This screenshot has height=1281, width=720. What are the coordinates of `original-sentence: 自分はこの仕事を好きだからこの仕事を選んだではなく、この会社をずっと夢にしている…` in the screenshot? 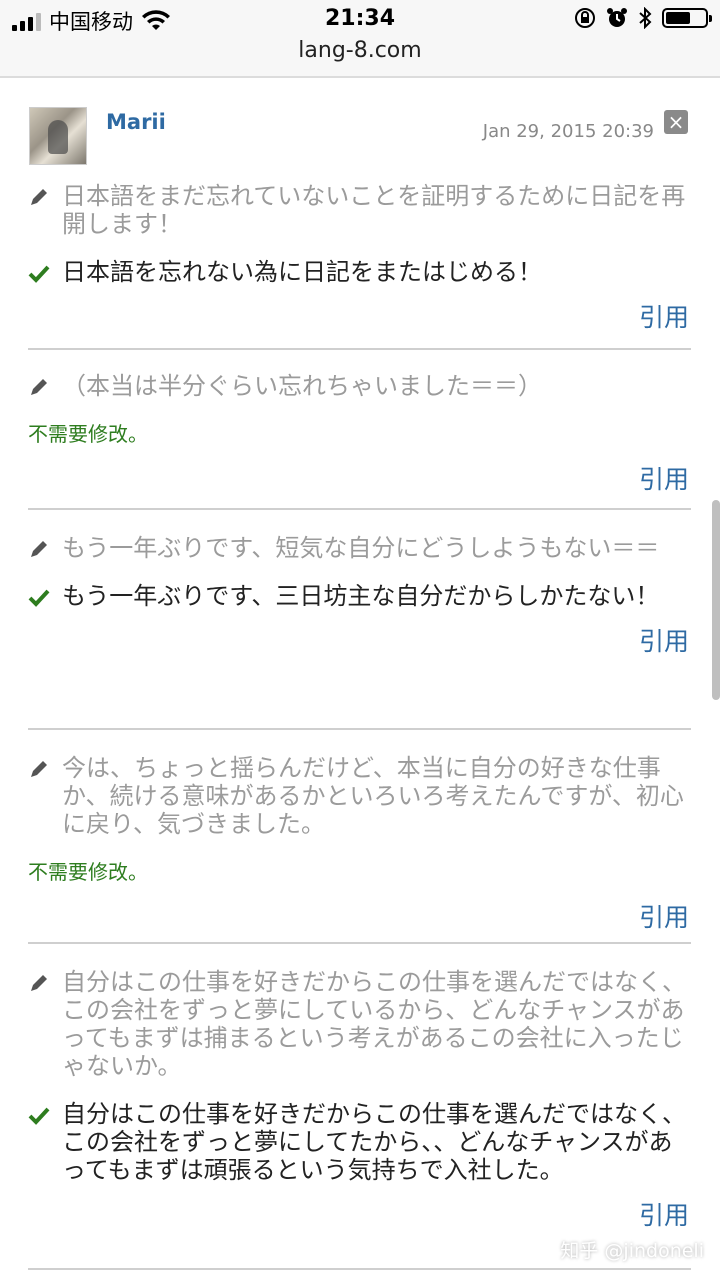 It's located at (359, 1024).